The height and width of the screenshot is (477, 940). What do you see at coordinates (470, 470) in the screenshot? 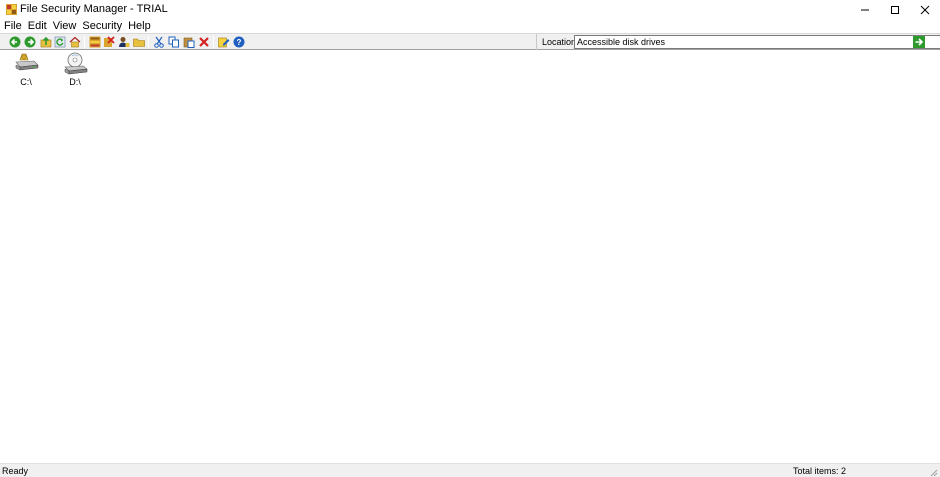
I see `status-bar: Ready Total items: 2` at bounding box center [470, 470].